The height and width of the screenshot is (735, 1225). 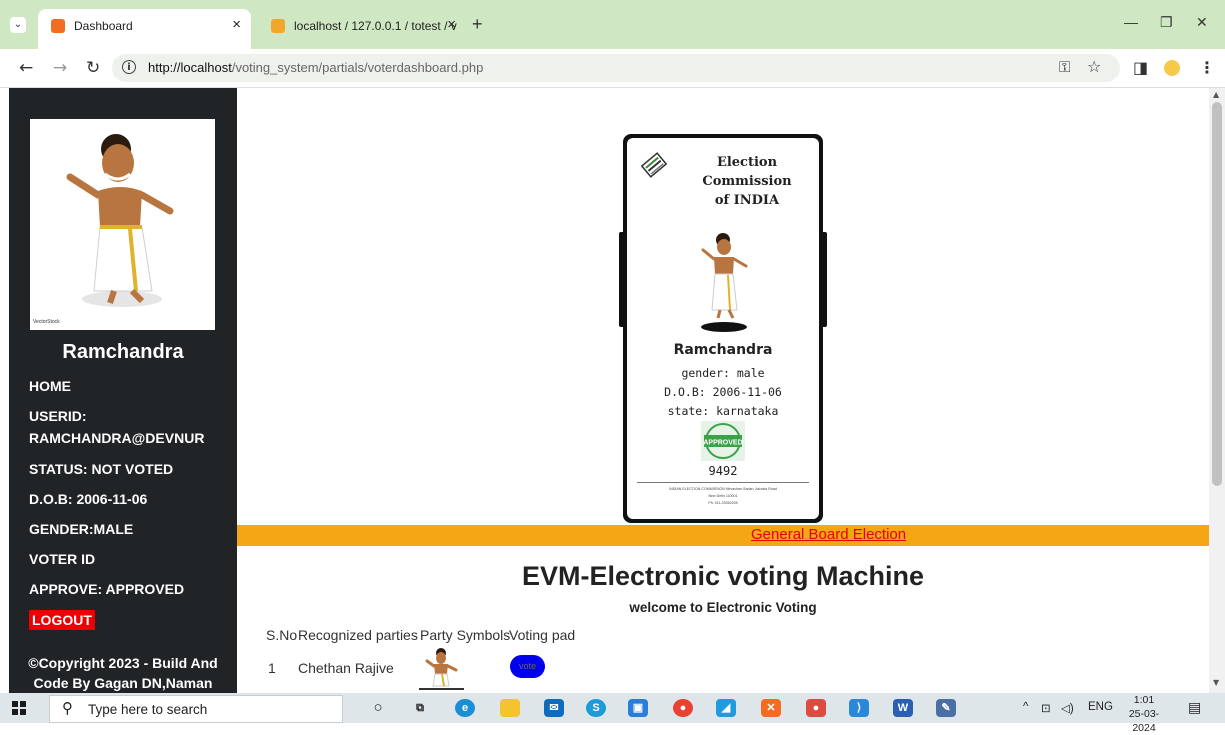 I want to click on edge-icon: e, so click(x=465, y=708).